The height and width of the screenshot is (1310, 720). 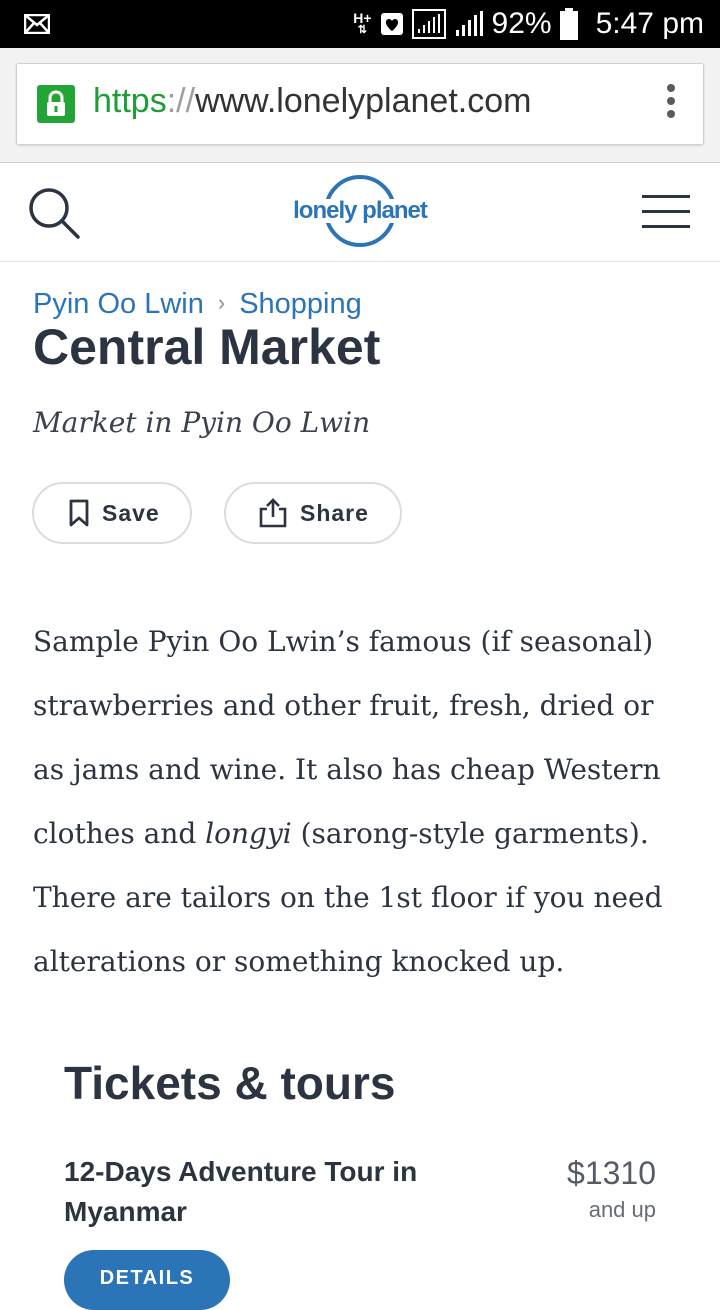 I want to click on logo-text: lonely planet, so click(x=360, y=210).